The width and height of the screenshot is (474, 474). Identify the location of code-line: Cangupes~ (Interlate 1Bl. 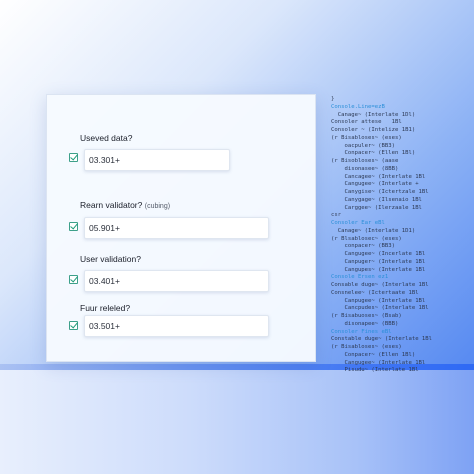
(378, 269).